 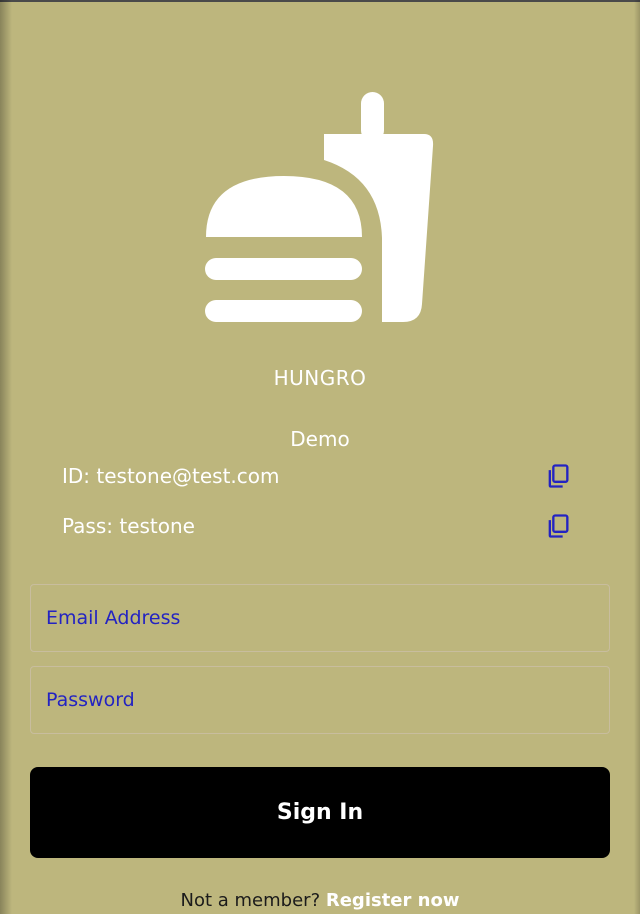 I want to click on password-input, so click(x=320, y=700).